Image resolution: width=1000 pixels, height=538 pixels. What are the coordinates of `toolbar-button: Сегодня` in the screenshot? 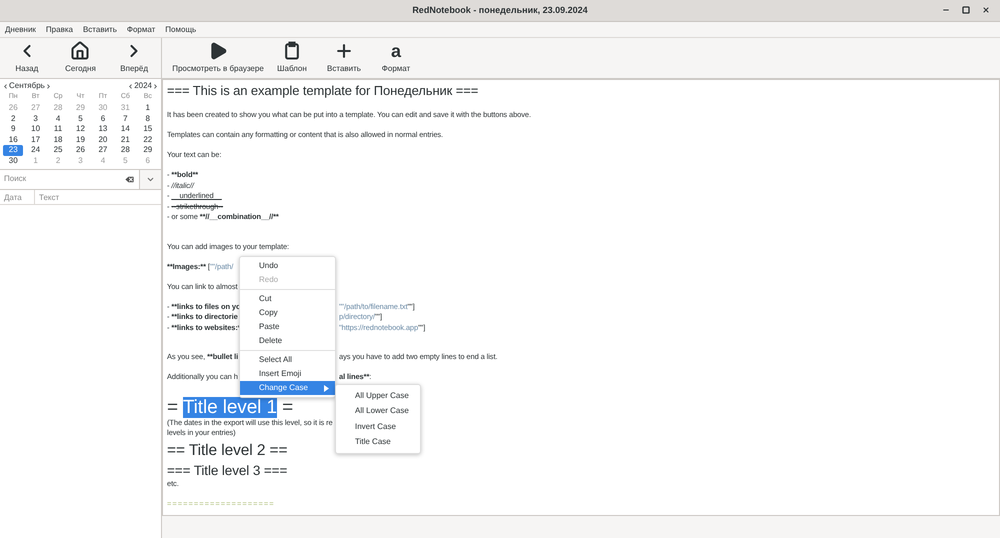 It's located at (80, 58).